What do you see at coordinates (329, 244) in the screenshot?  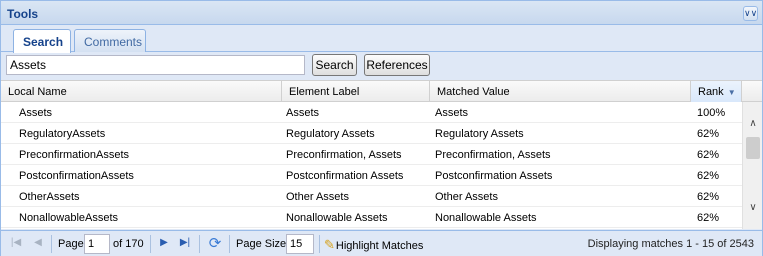 I see `highlighter-icon: ✎` at bounding box center [329, 244].